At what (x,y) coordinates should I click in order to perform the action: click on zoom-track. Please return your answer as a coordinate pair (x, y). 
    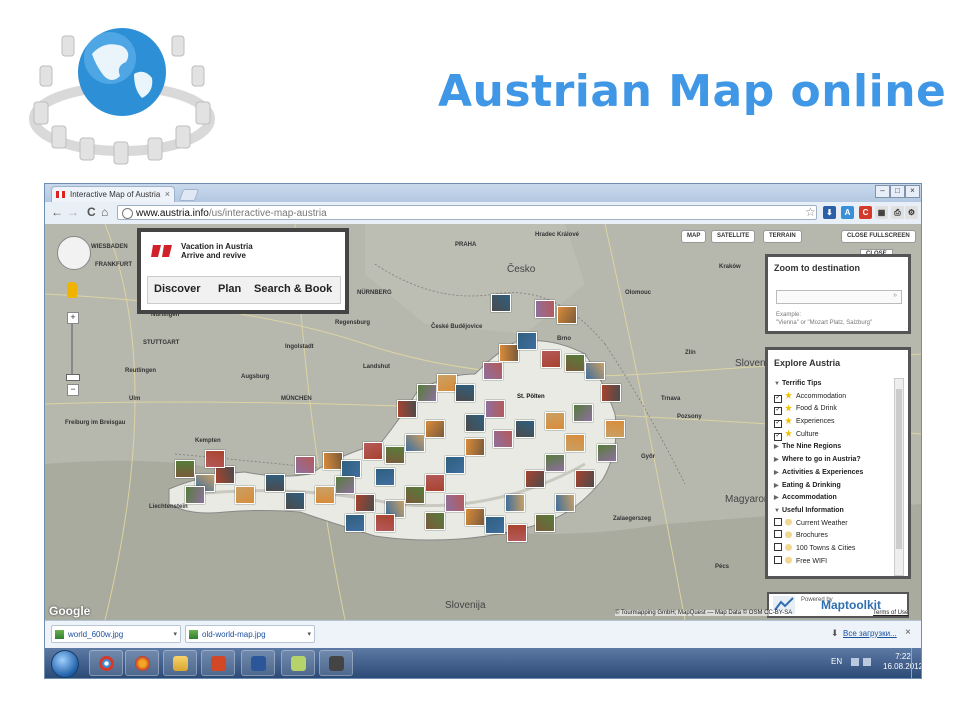
    Looking at the image, I should click on (72, 352).